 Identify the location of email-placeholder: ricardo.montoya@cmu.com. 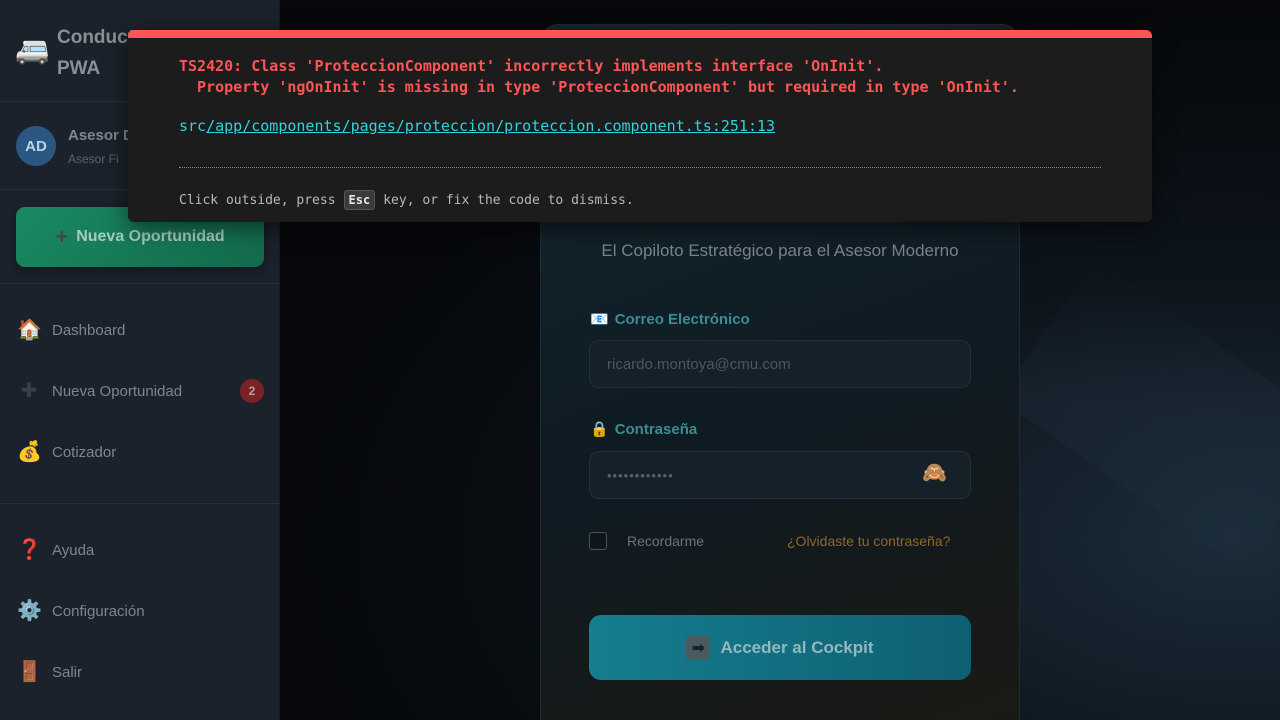
(699, 364).